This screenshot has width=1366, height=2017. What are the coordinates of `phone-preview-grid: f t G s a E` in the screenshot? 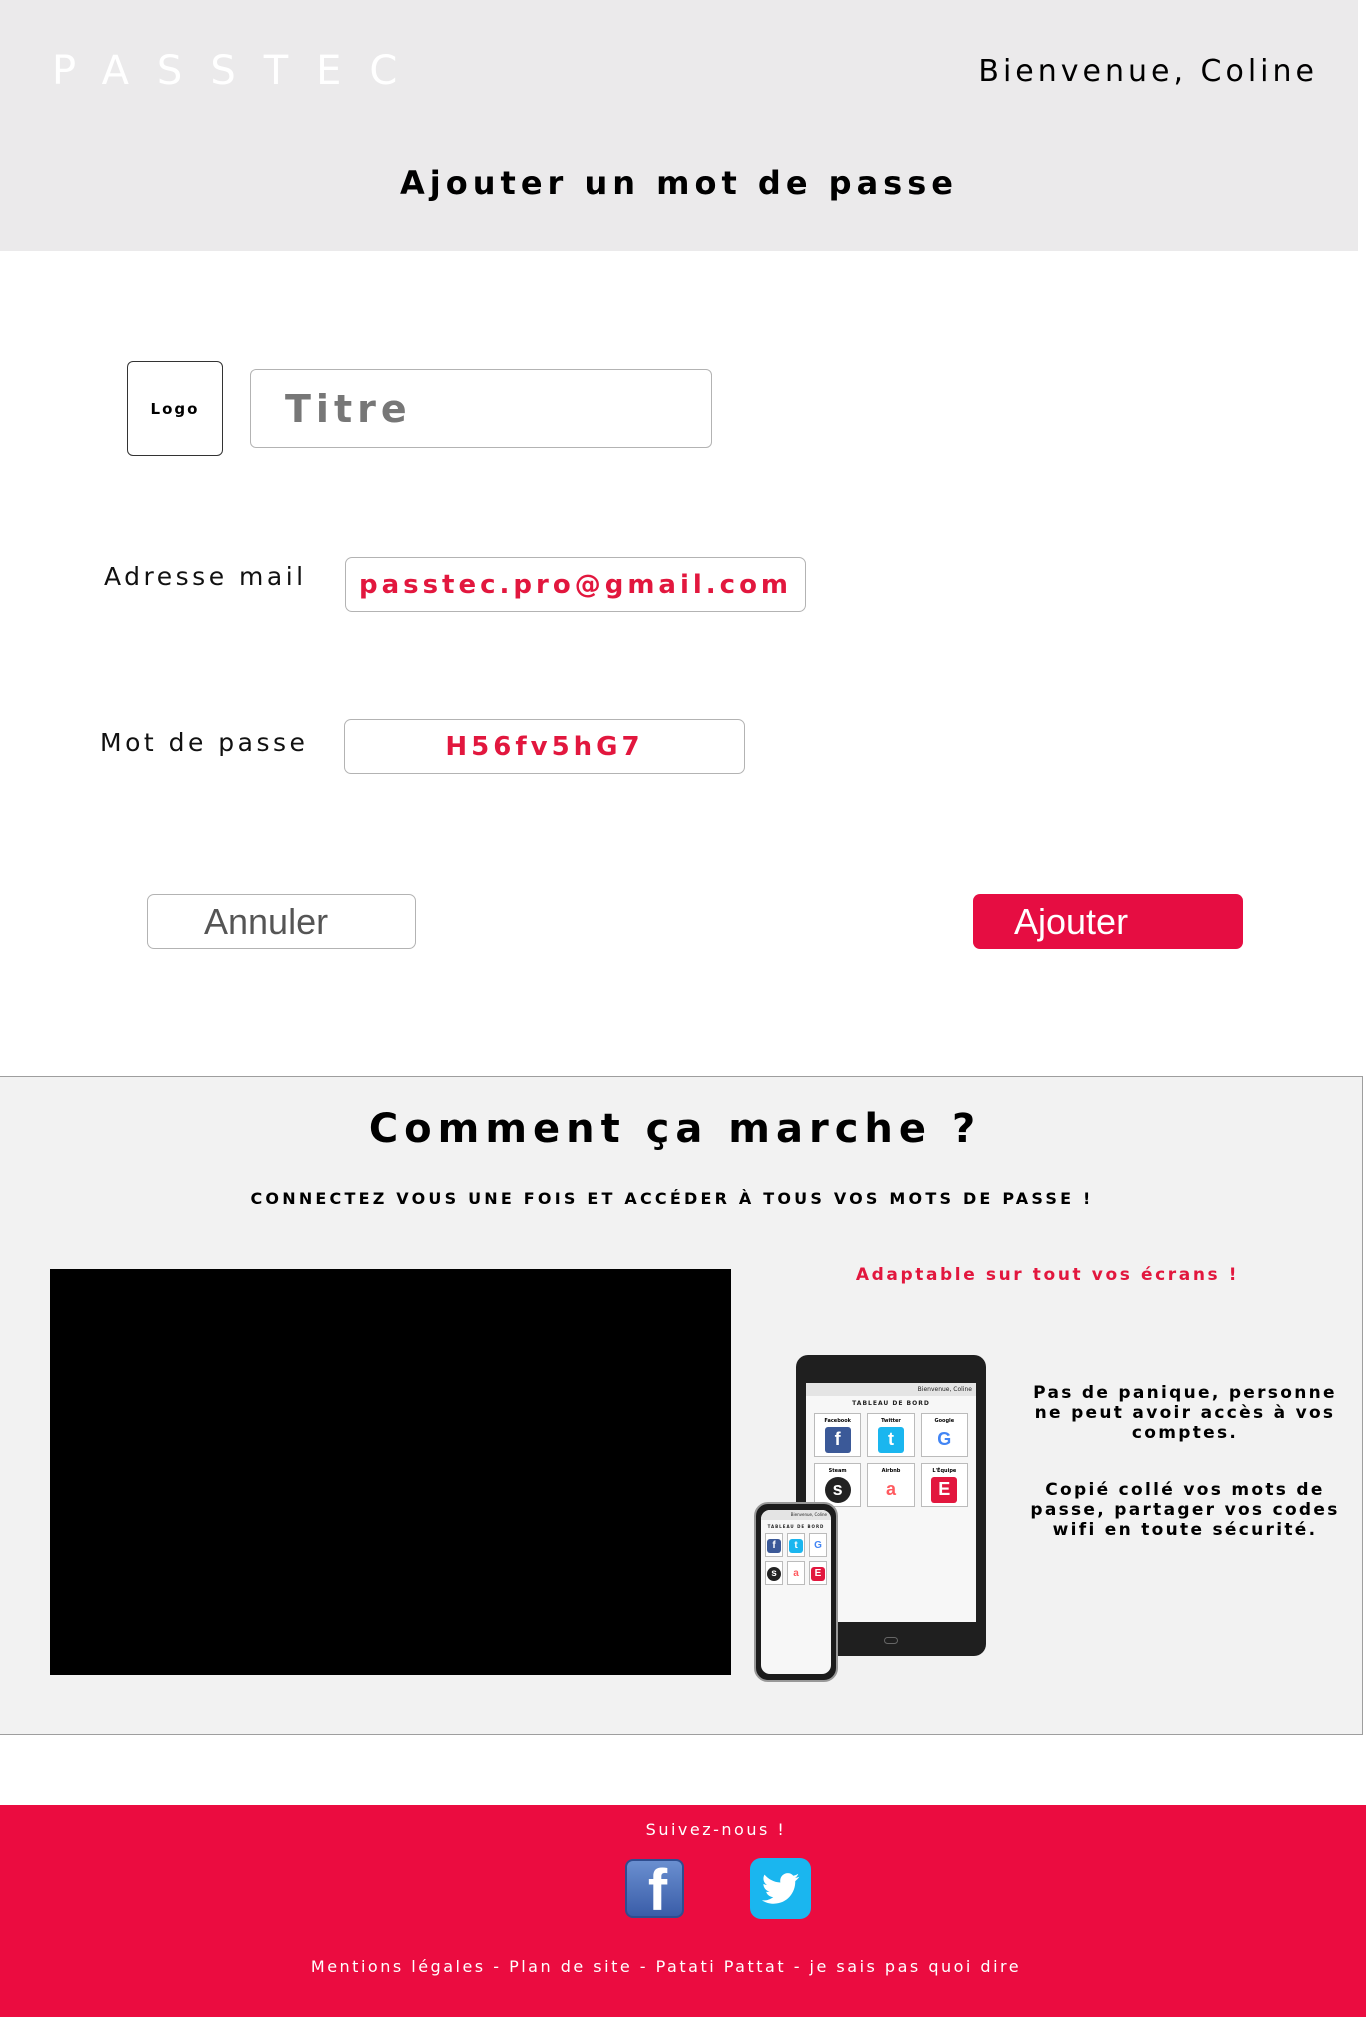 It's located at (796, 1559).